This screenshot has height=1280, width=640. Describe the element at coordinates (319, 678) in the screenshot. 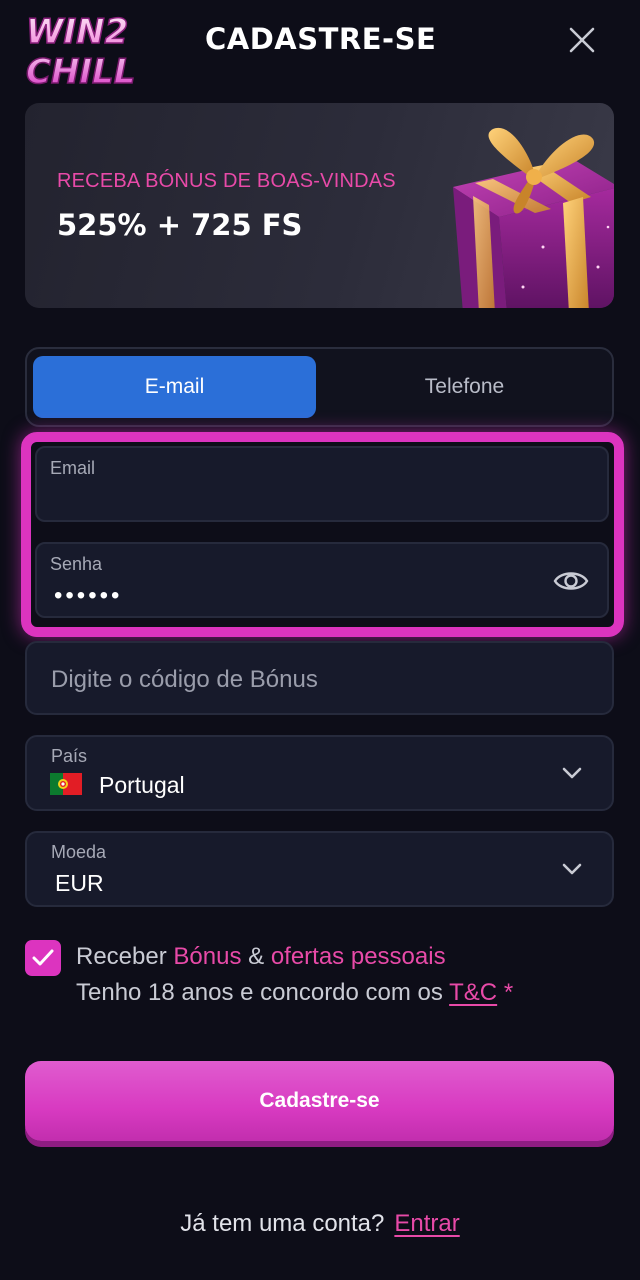

I see `bonus-code-input: Digite o código de Bónus` at that location.